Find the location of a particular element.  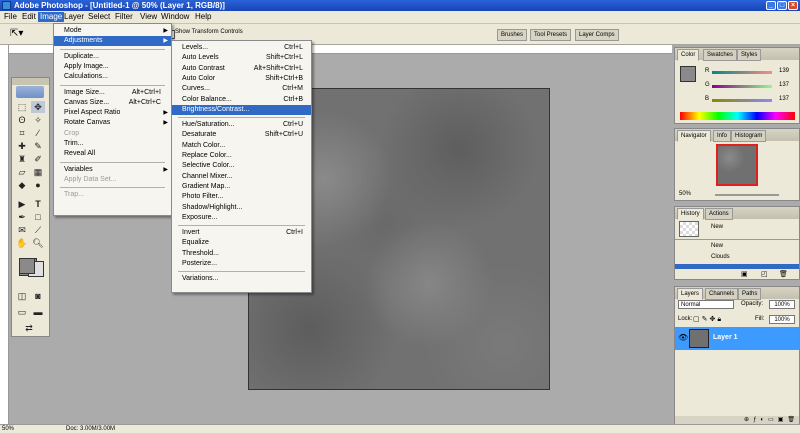

eyedropper-tool-icon: ⟋ is located at coordinates (38, 230).